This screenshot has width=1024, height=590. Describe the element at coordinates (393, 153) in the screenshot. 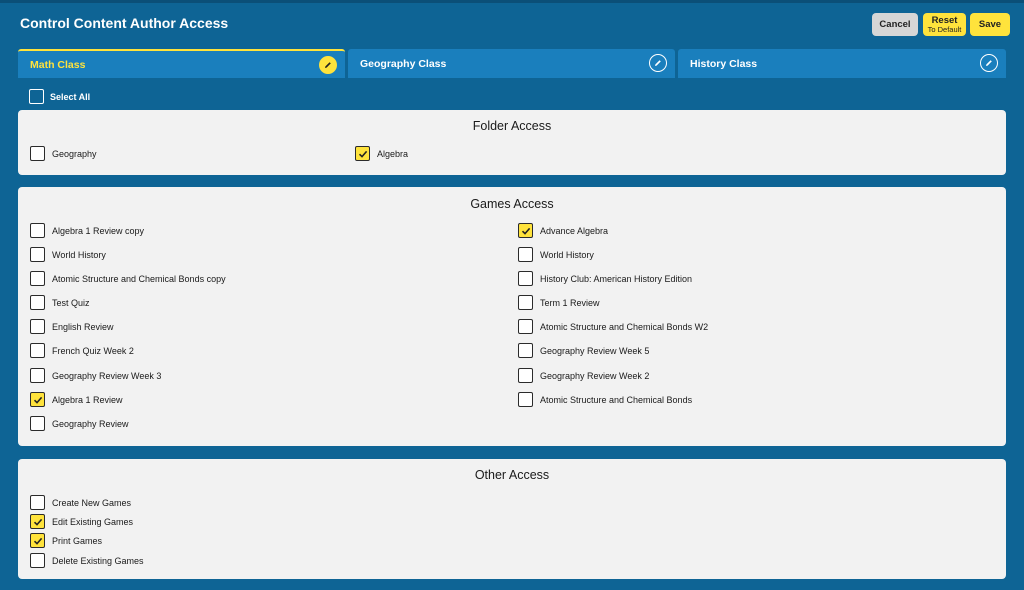

I see `item-label: Algebra` at that location.